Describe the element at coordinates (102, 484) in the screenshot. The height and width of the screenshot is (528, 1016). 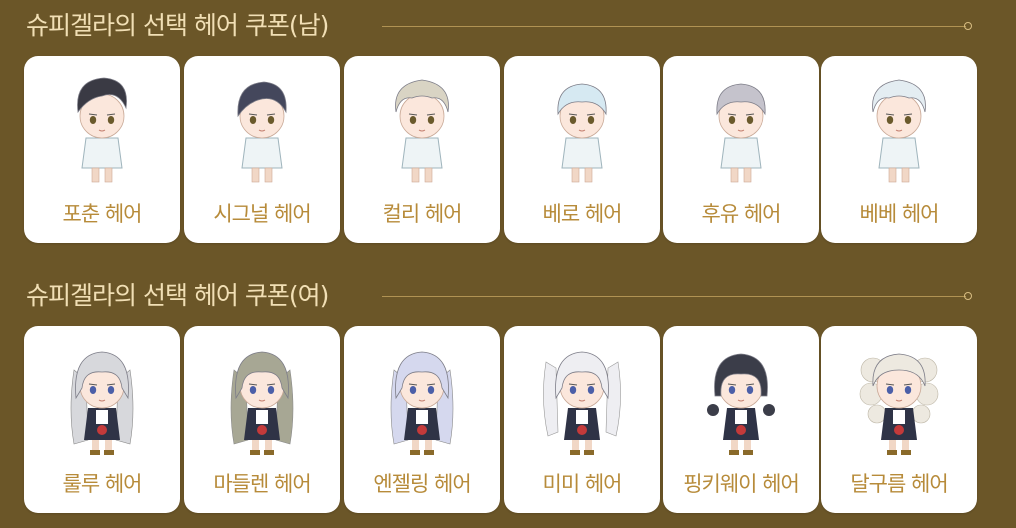
I see `hair-name-label: 룰루 헤어` at that location.